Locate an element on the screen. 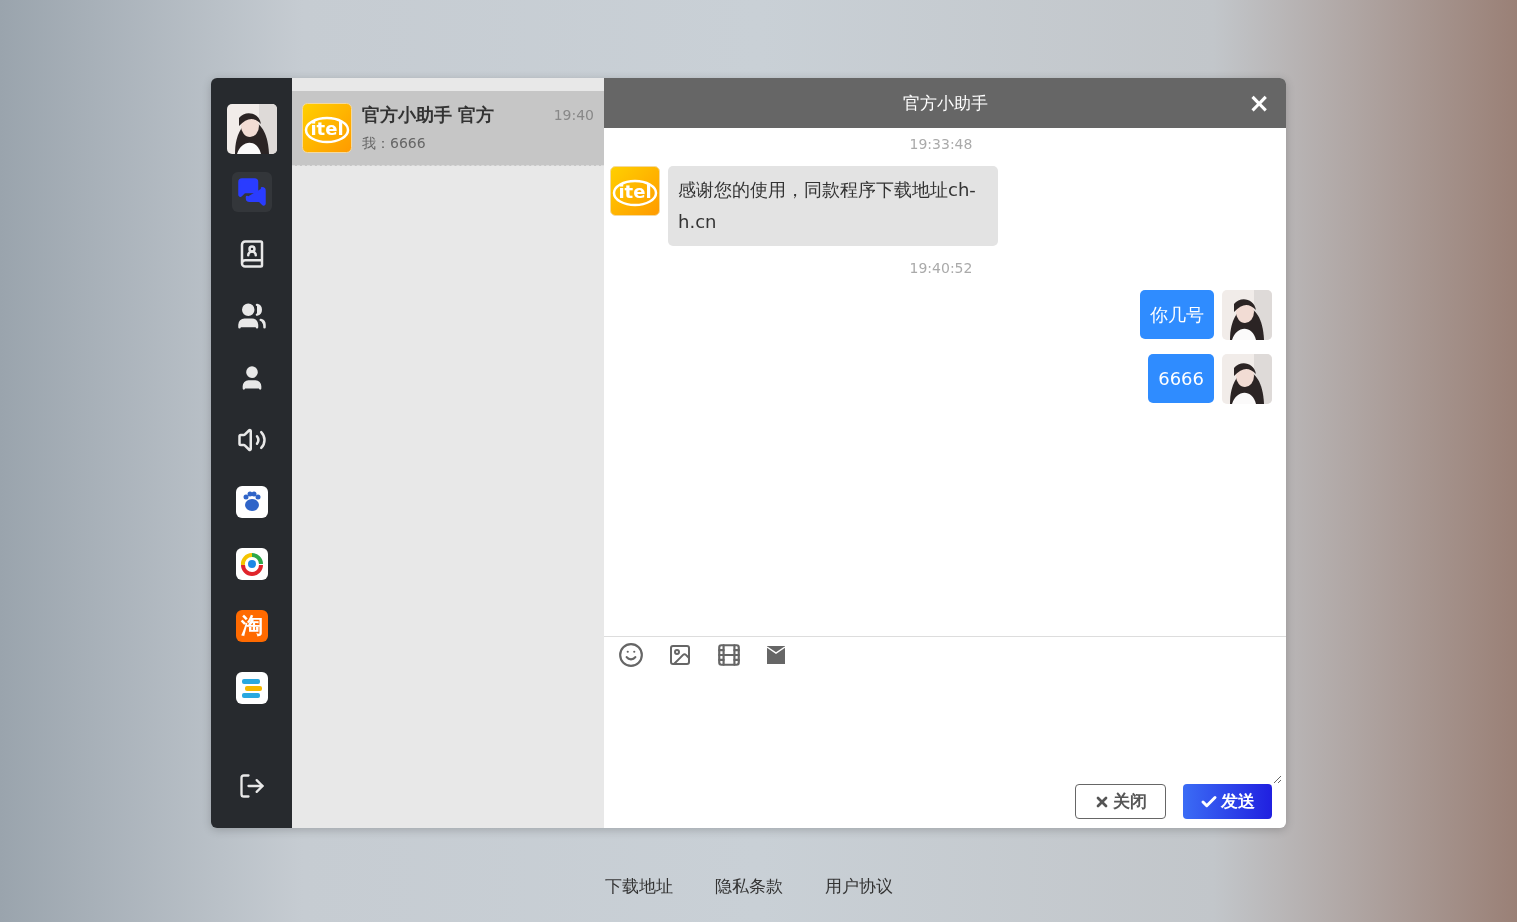 Image resolution: width=1517 pixels, height=922 pixels. footer-link: 下载地址 is located at coordinates (638, 886).